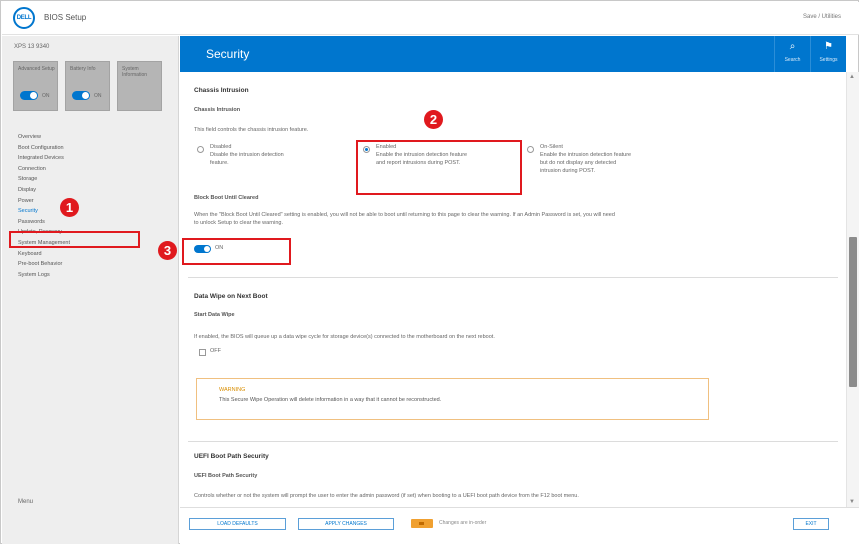  What do you see at coordinates (852, 77) in the screenshot?
I see `scroll-up-icon: ▲` at bounding box center [852, 77].